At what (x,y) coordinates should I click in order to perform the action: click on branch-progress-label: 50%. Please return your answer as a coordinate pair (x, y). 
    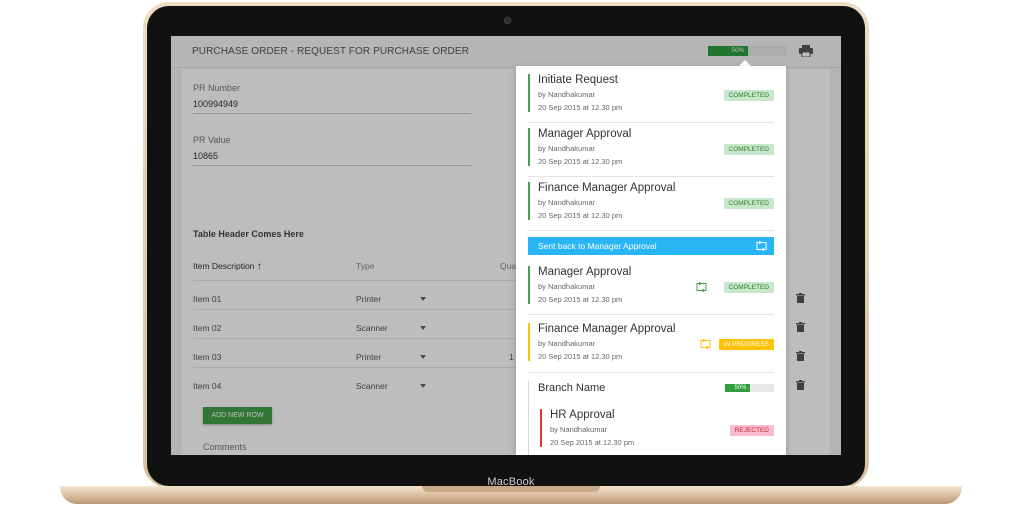
    Looking at the image, I should click on (740, 388).